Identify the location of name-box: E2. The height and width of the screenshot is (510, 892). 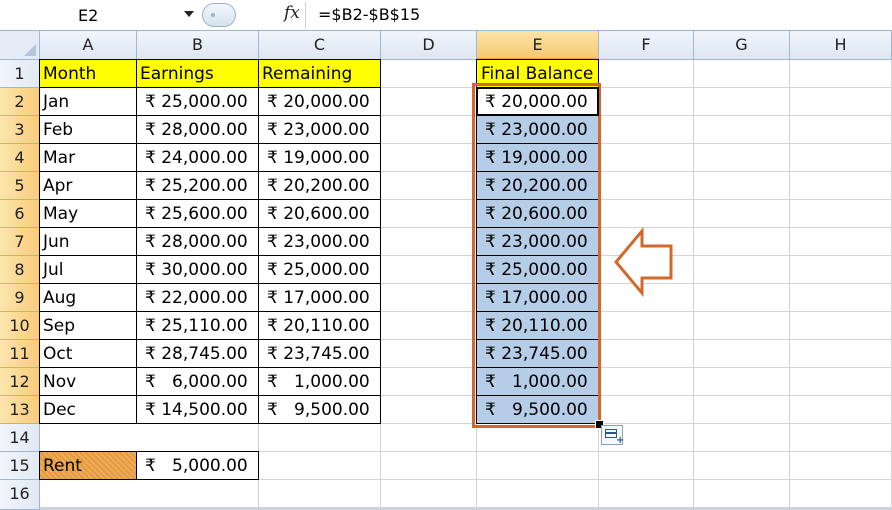
(100, 15).